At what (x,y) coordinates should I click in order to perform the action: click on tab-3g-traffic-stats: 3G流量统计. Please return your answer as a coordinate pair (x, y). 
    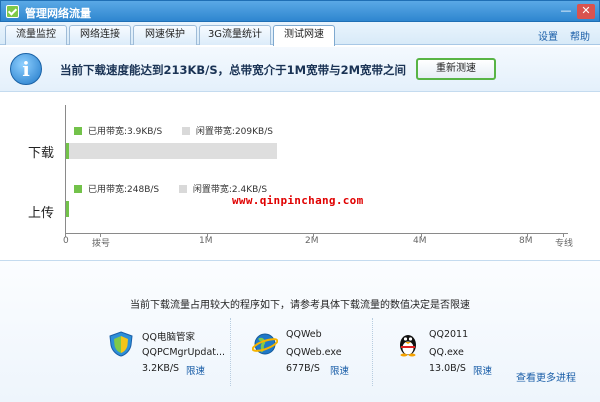
    Looking at the image, I should click on (235, 35).